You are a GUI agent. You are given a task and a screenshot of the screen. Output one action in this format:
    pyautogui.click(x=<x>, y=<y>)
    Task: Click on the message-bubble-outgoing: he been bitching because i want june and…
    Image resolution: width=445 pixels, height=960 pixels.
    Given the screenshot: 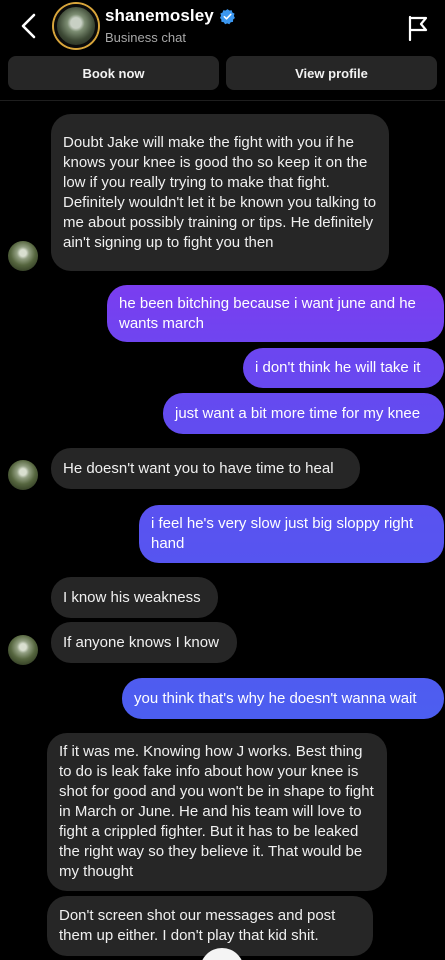 What is the action you would take?
    pyautogui.click(x=275, y=313)
    